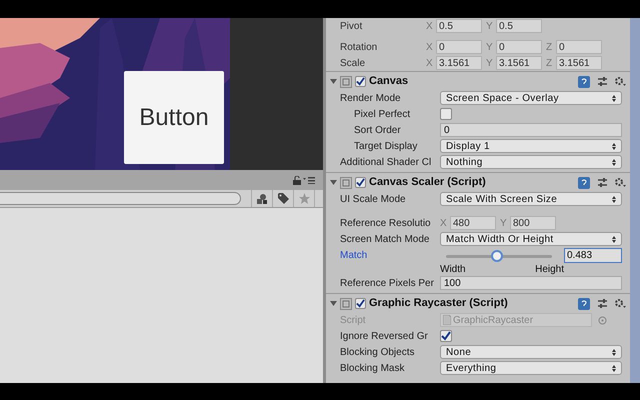 This screenshot has width=640, height=400. What do you see at coordinates (635, 200) in the screenshot?
I see `scrollbar` at bounding box center [635, 200].